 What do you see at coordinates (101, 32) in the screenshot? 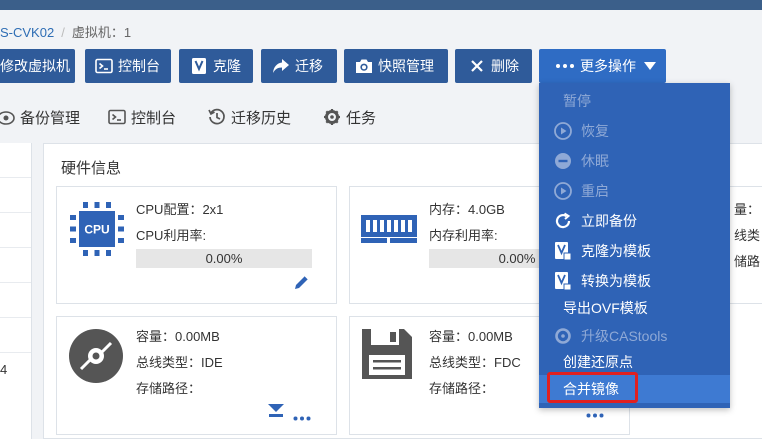
I see `breadcrumb-current: 虚拟机：1` at bounding box center [101, 32].